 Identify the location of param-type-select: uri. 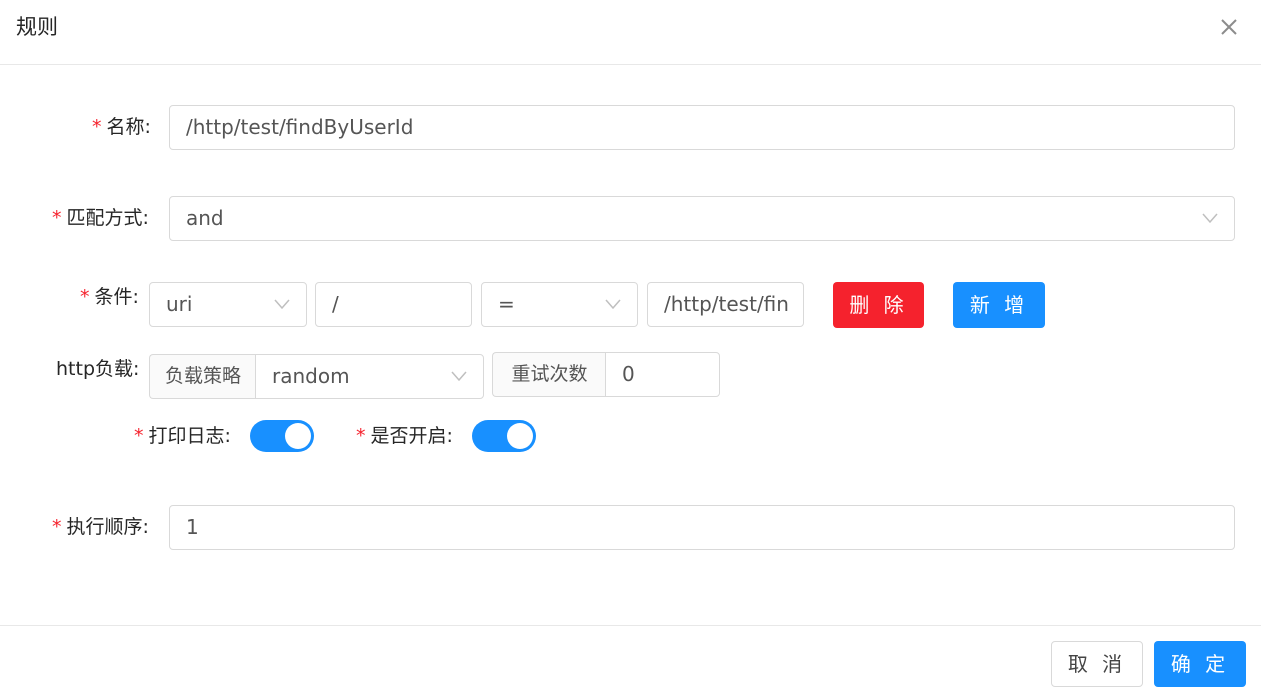
(228, 304).